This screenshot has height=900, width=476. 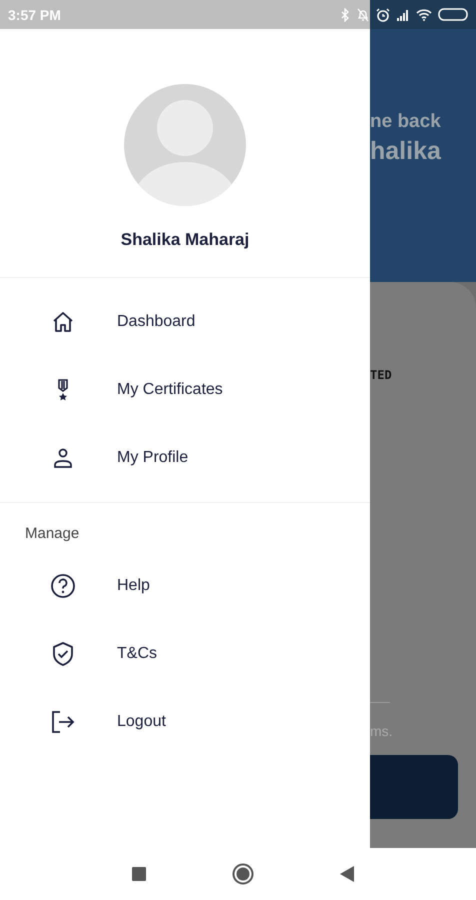 I want to click on signal-icon, so click(x=403, y=14).